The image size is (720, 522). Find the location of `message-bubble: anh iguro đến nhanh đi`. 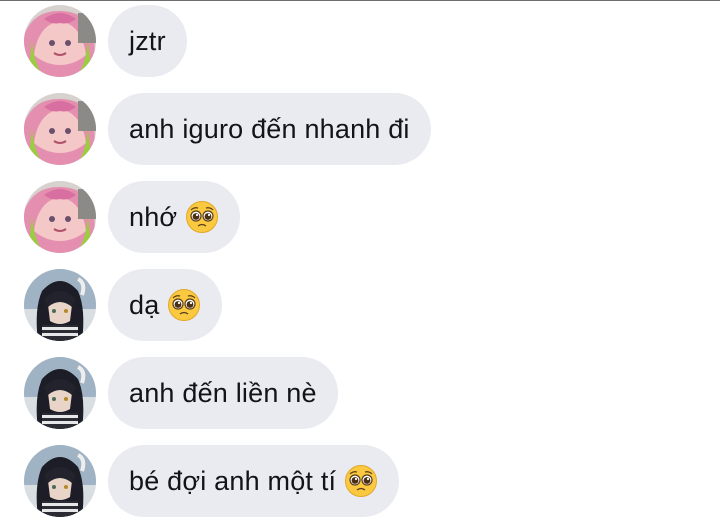

message-bubble: anh iguro đến nhanh đi is located at coordinates (269, 129).